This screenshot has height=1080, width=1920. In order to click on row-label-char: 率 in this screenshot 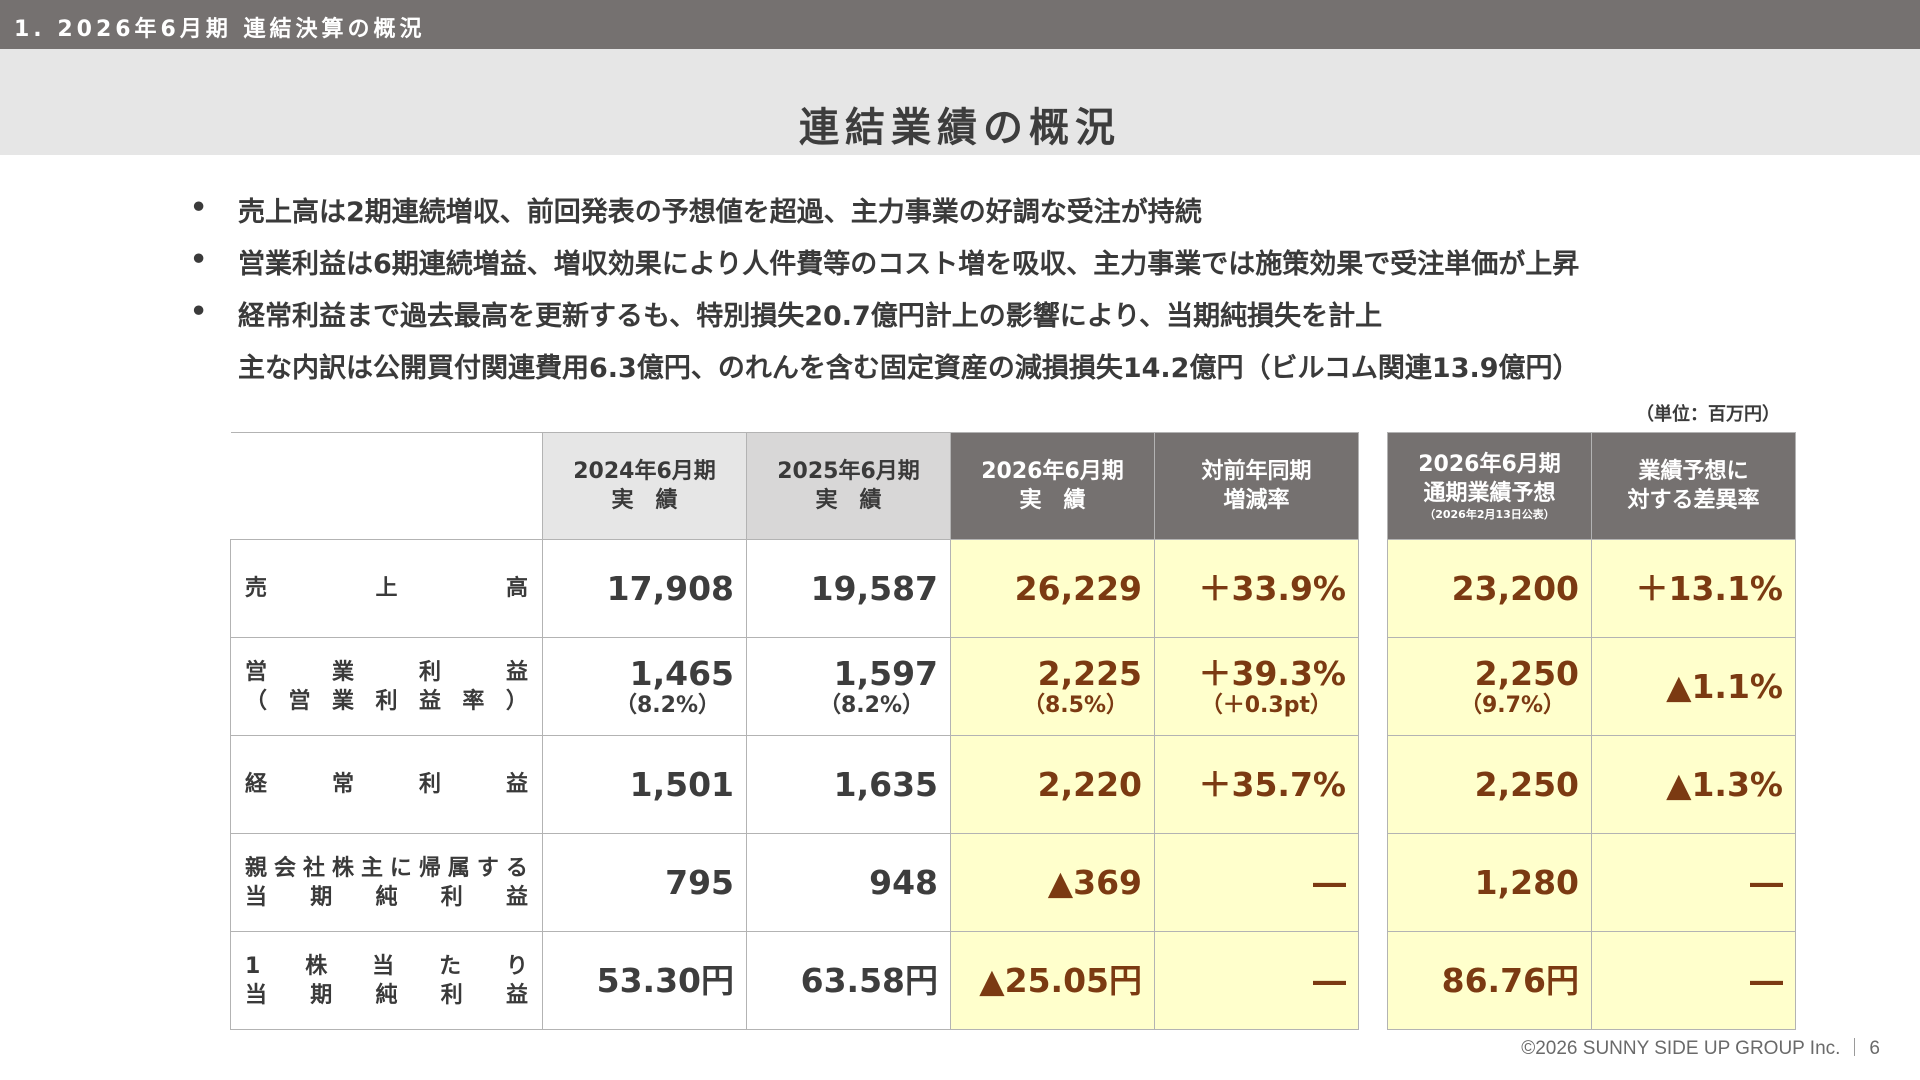, I will do `click(473, 701)`.